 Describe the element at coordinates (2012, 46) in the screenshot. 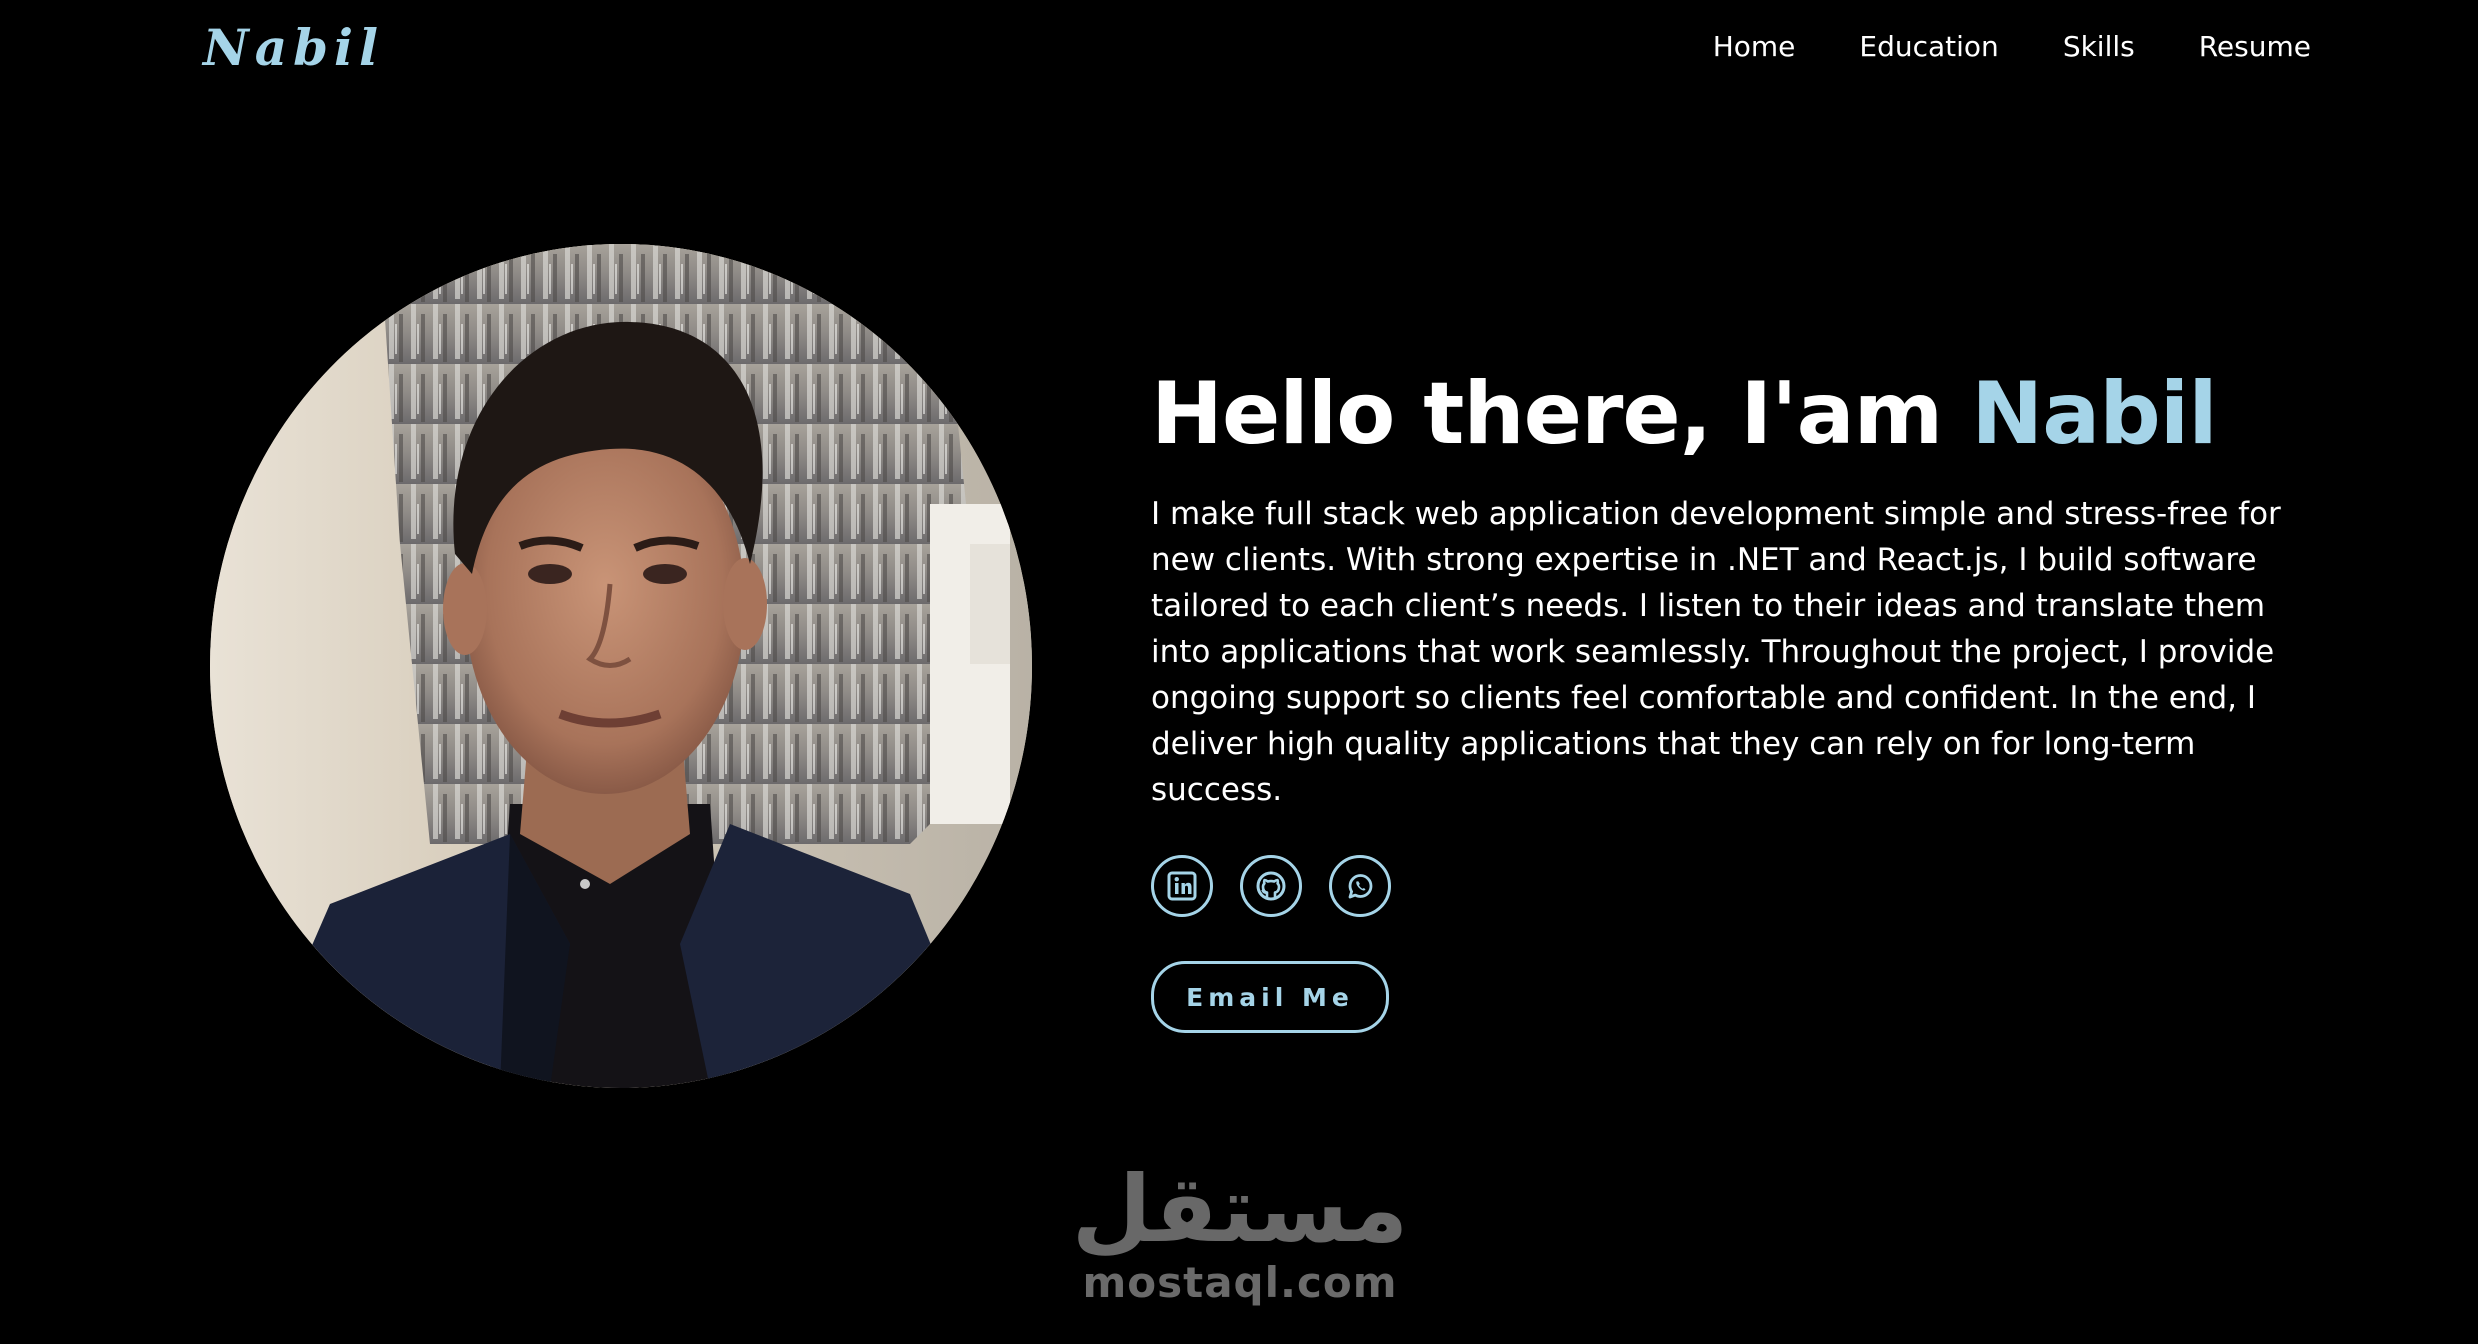

I see `main-nav: Home Education Skills Resume` at that location.